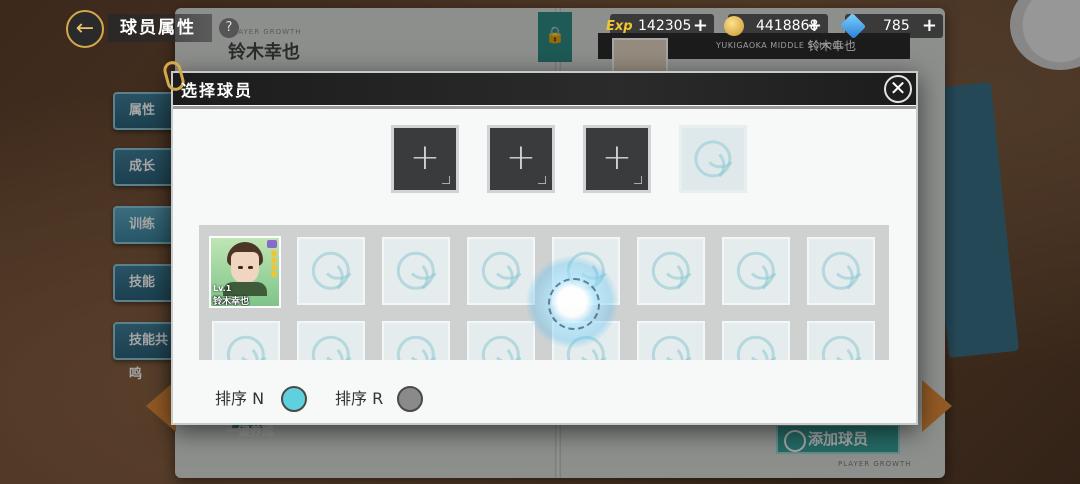 The height and width of the screenshot is (484, 1080). What do you see at coordinates (665, 26) in the screenshot?
I see `exp-value: 142305` at bounding box center [665, 26].